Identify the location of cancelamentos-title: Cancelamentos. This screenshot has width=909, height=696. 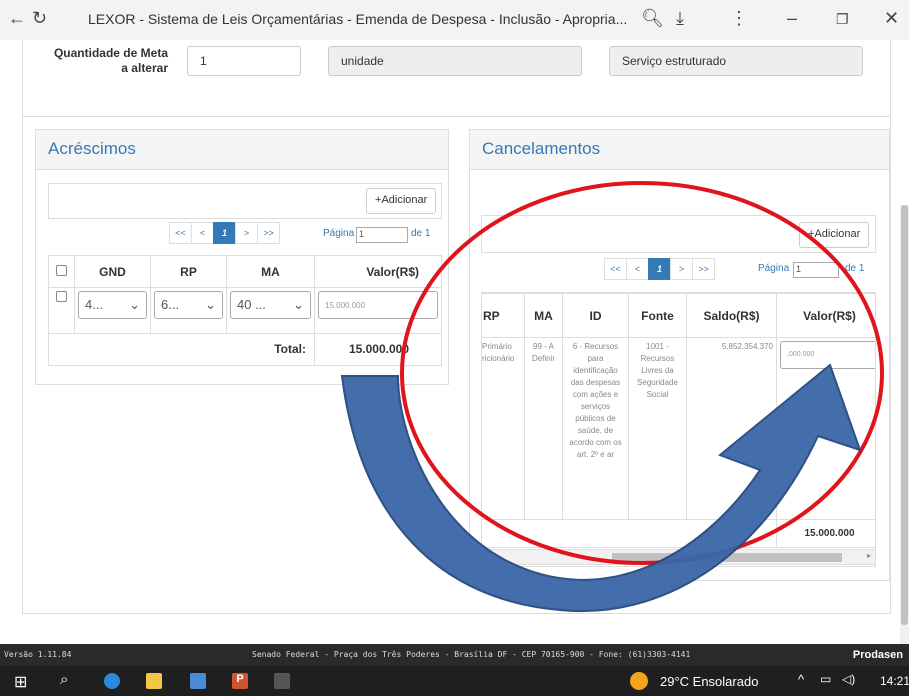
(679, 150).